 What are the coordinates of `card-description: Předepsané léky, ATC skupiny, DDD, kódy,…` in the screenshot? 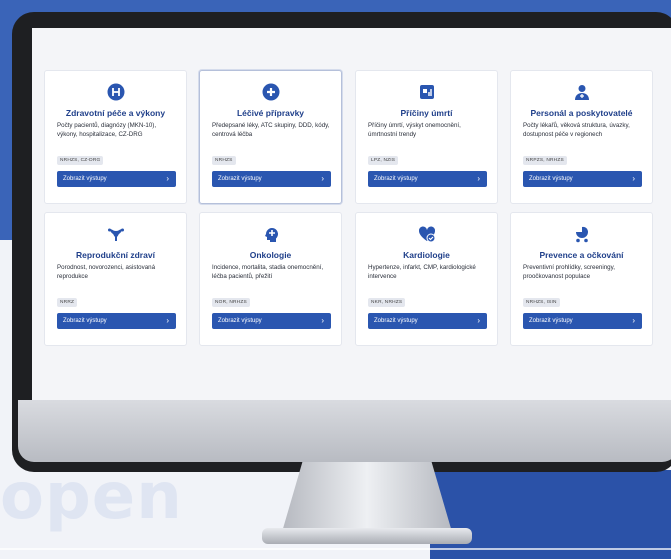 It's located at (271, 130).